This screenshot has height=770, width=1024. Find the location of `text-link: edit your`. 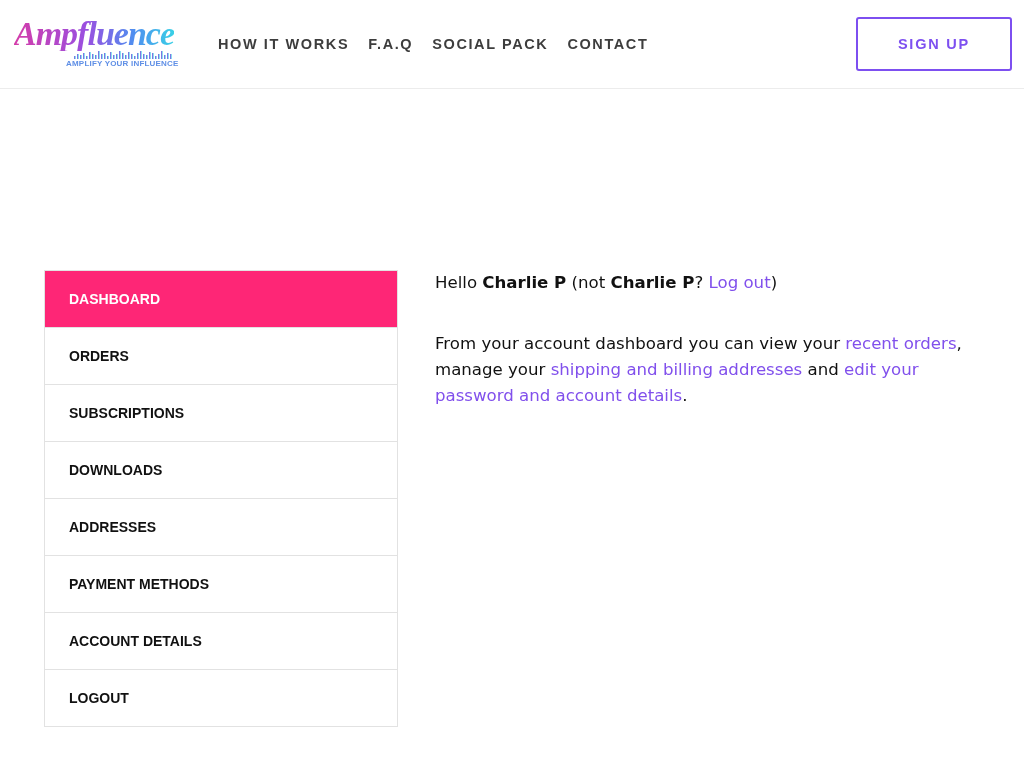

text-link: edit your is located at coordinates (881, 369).